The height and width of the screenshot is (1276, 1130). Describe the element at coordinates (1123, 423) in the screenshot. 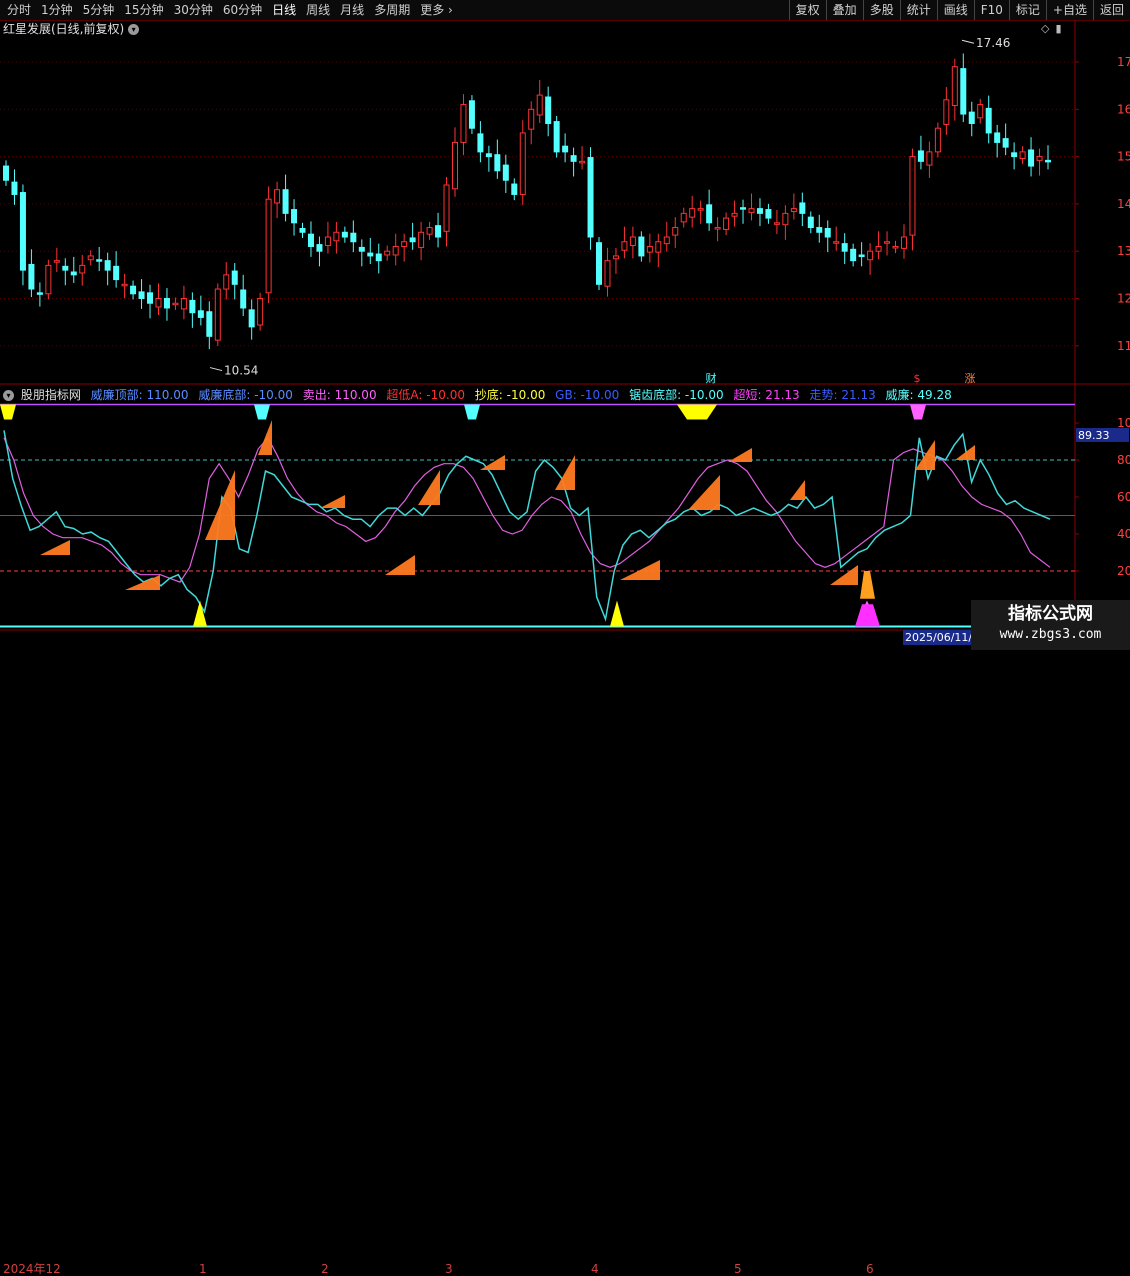

I see `indicator-tick-label: 100.00` at that location.